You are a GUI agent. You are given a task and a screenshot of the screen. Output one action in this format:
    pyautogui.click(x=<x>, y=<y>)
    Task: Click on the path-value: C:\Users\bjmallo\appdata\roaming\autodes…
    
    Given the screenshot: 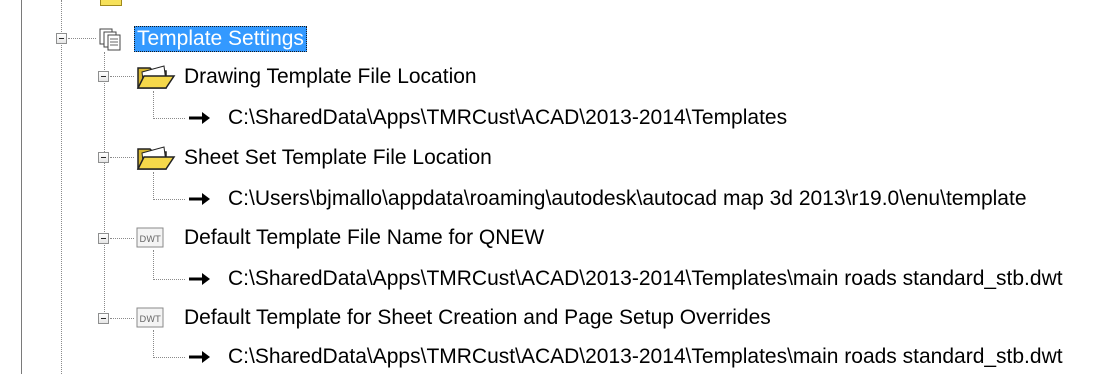 What is the action you would take?
    pyautogui.click(x=627, y=198)
    